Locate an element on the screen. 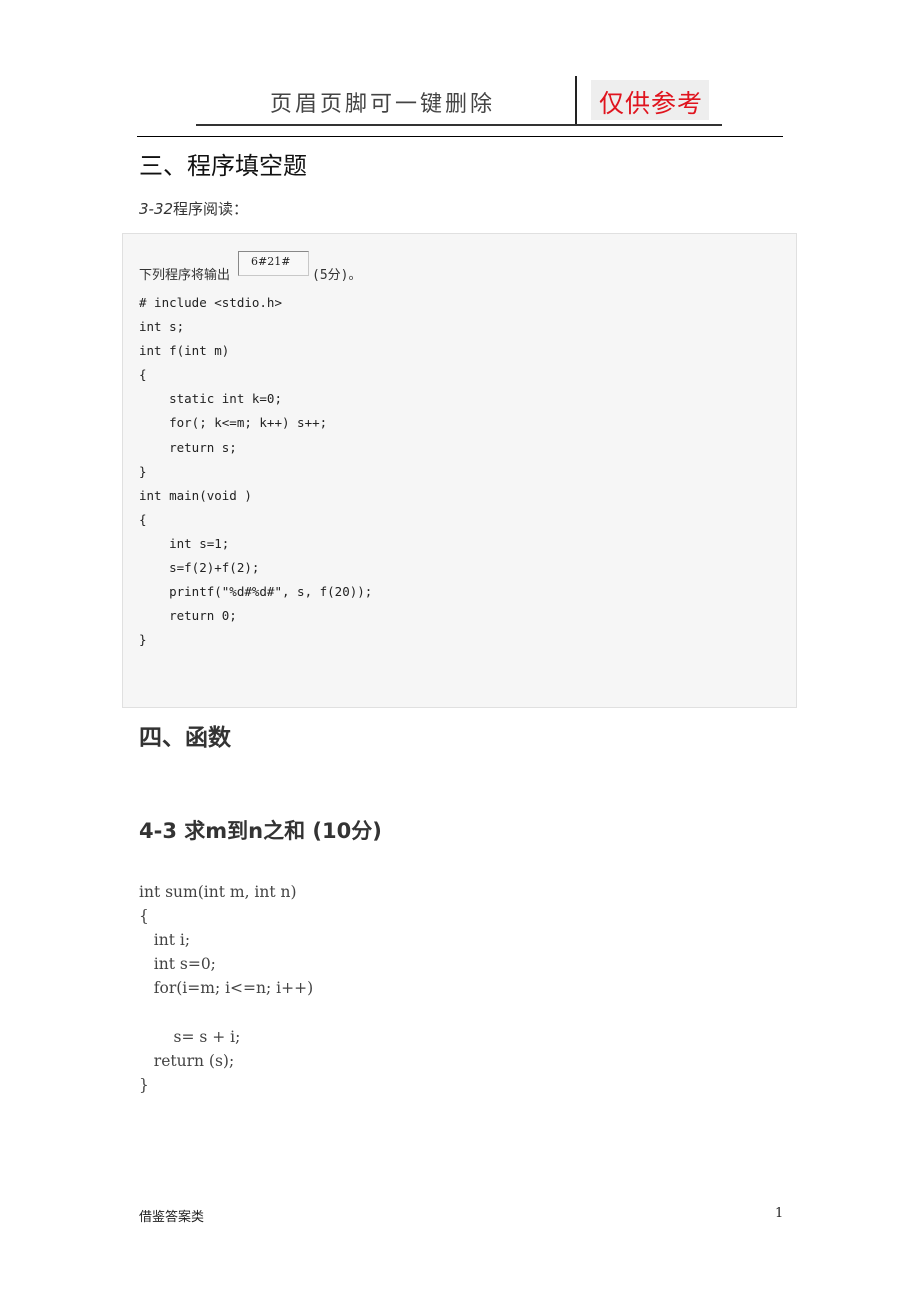 The height and width of the screenshot is (1302, 920). question-score: (5分)。 is located at coordinates (337, 275).